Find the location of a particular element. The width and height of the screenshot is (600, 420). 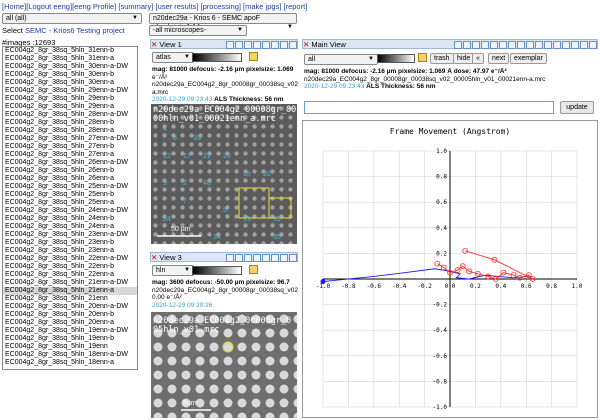

summary-link: [summary] is located at coordinates (135, 6).